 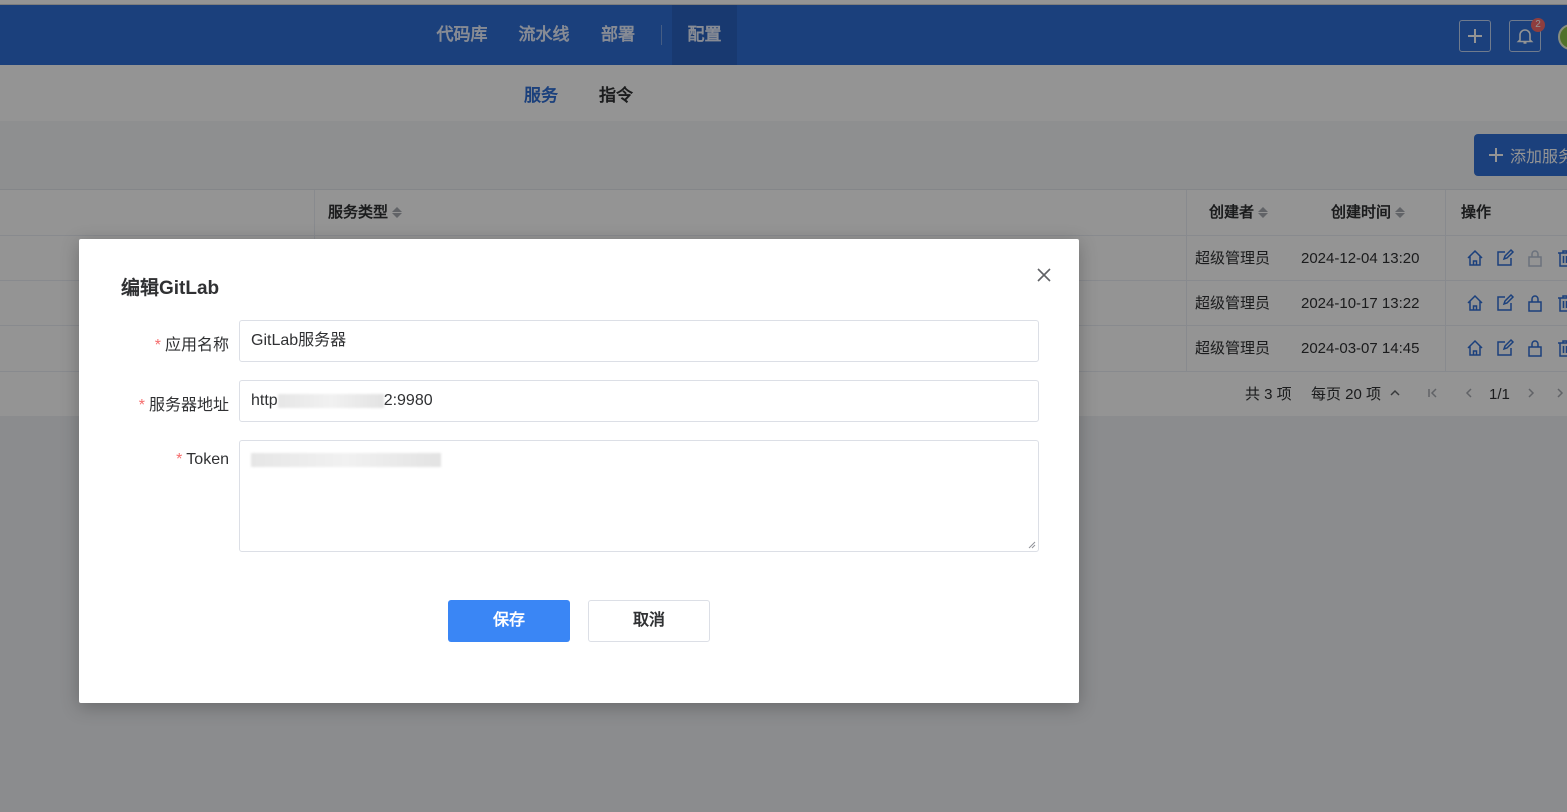 What do you see at coordinates (264, 400) in the screenshot?
I see `server-address-prefix: http` at bounding box center [264, 400].